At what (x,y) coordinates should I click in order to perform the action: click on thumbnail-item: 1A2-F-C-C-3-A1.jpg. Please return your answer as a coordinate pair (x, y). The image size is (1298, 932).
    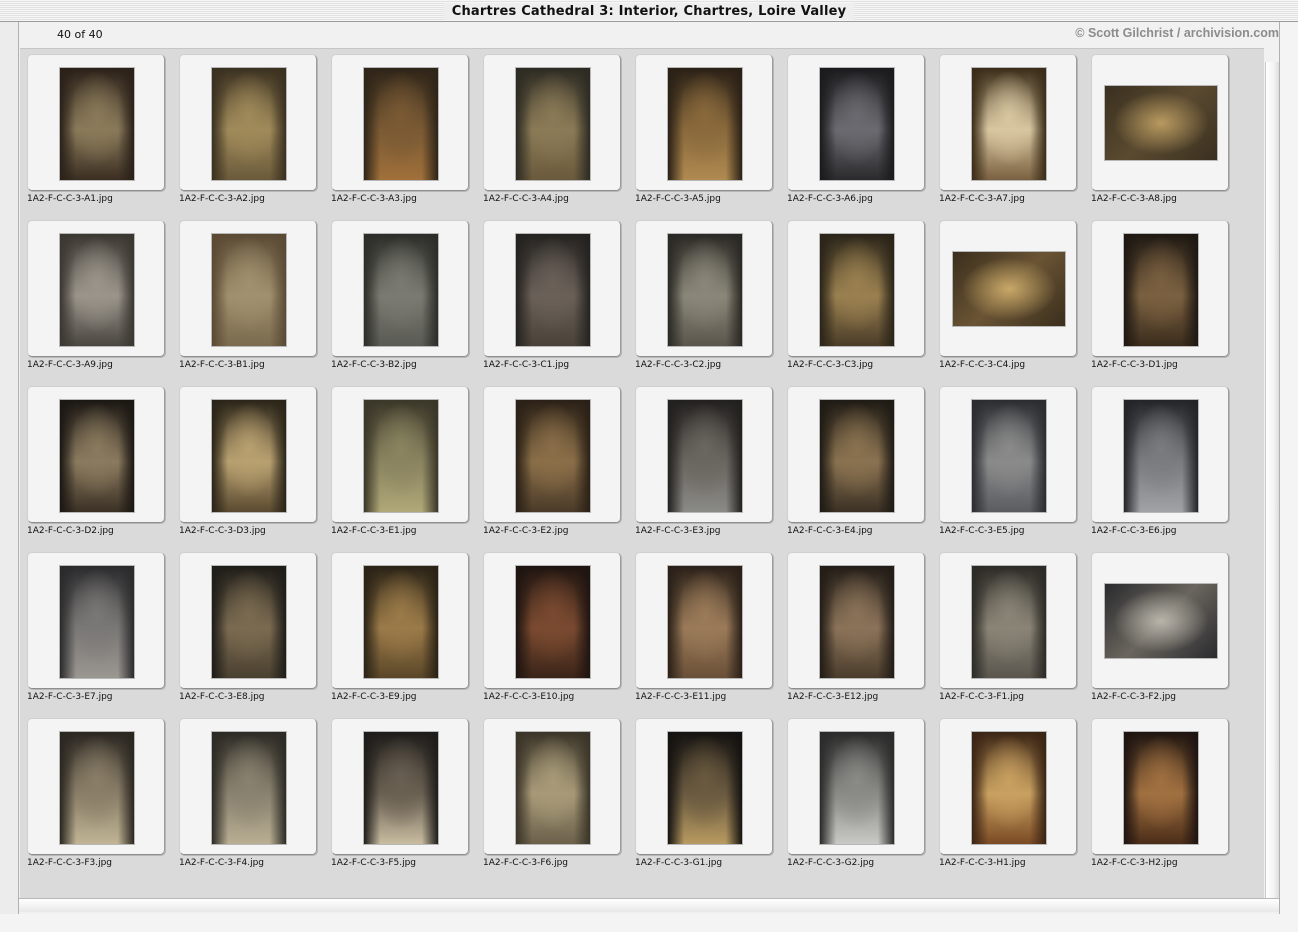
    Looking at the image, I should click on (92, 129).